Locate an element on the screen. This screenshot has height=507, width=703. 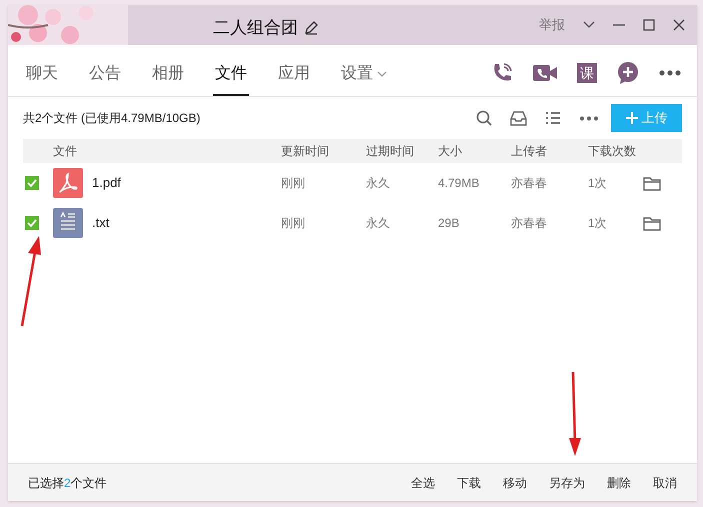
file-name: 1.pdf is located at coordinates (106, 183).